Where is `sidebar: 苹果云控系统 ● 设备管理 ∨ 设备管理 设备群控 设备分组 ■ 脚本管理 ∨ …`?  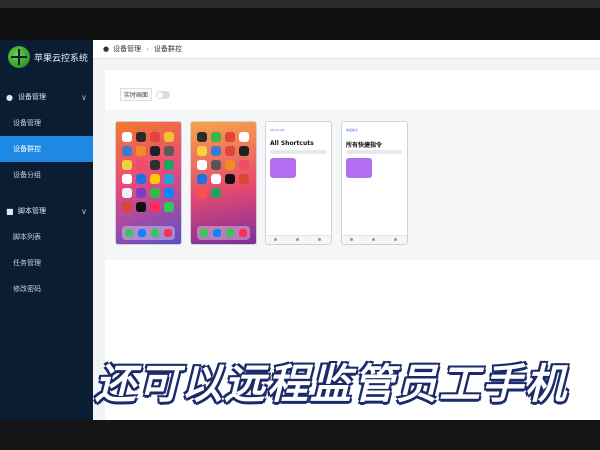
sidebar: 苹果云控系统 ● 设备管理 ∨ 设备管理 设备群控 设备分组 ■ 脚本管理 ∨ … is located at coordinates (46, 230).